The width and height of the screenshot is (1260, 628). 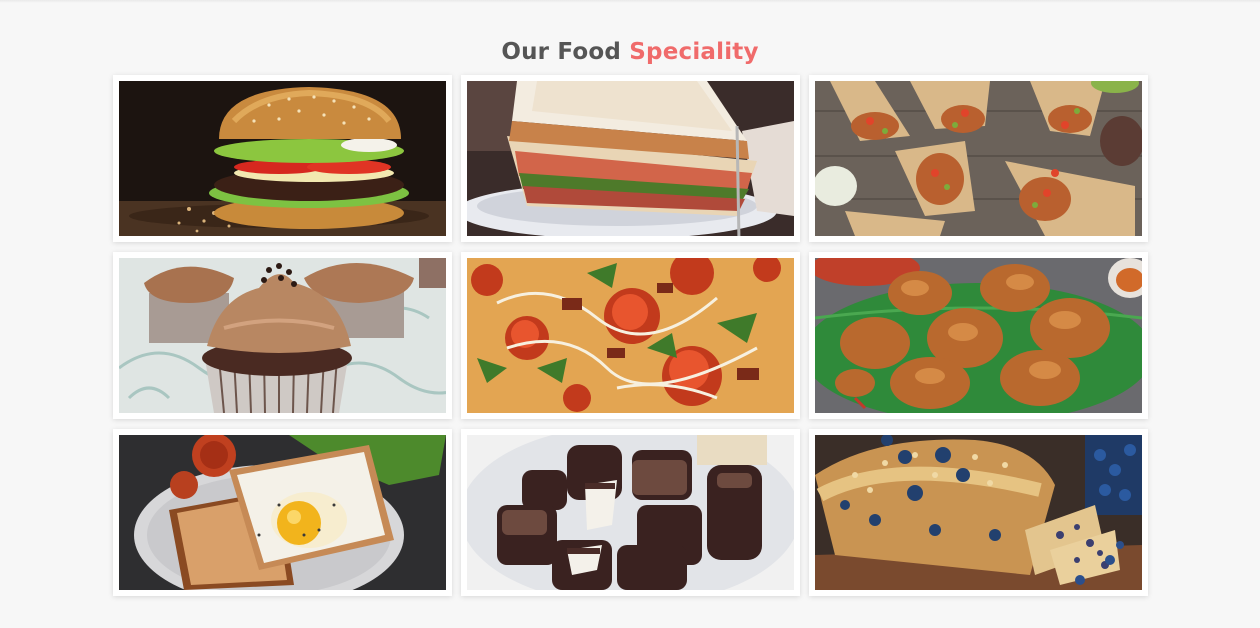 I want to click on gallery-item-egg-toast, so click(x=282, y=512).